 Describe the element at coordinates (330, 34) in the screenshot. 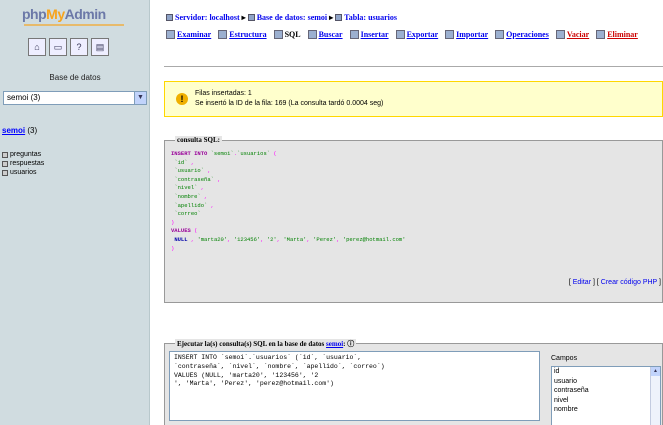

I see `tab-label: Buscar` at that location.